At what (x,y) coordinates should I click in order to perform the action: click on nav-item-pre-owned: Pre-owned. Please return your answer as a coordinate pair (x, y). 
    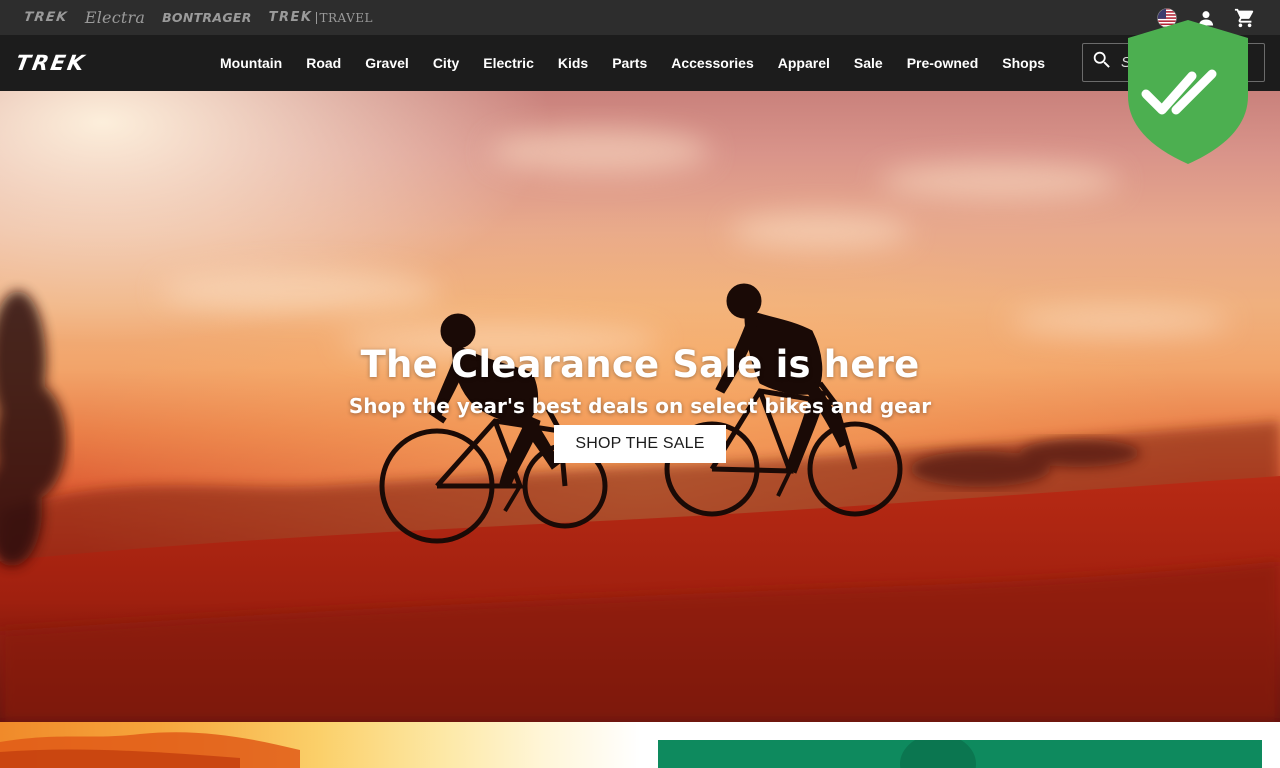
    Looking at the image, I should click on (943, 63).